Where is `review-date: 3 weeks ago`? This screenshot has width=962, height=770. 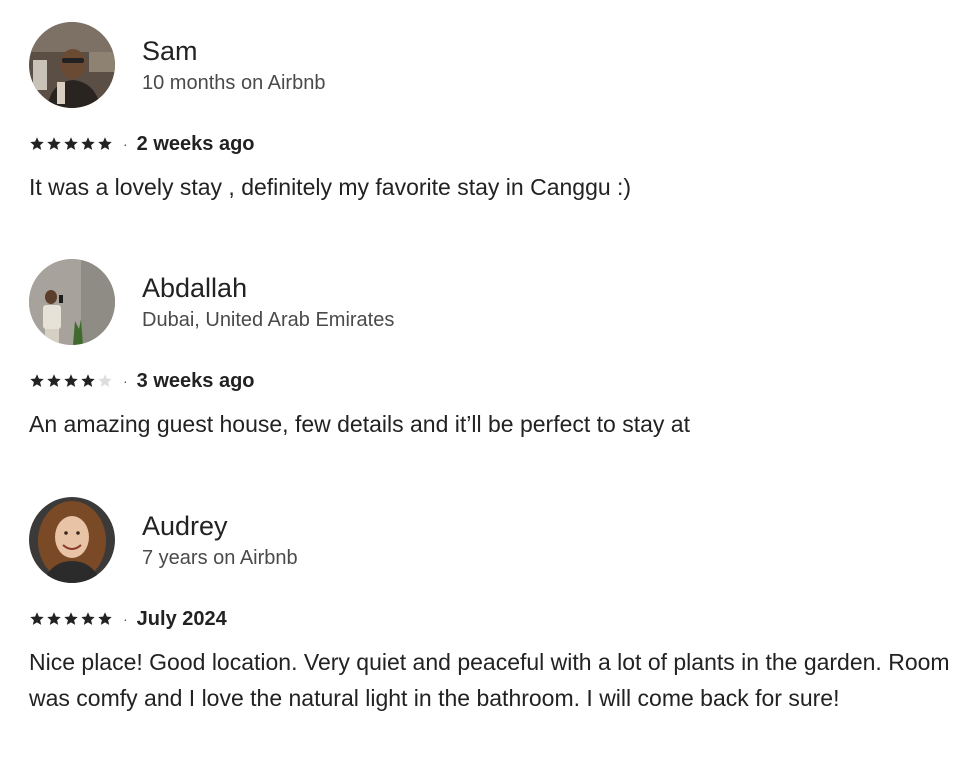 review-date: 3 weeks ago is located at coordinates (195, 380).